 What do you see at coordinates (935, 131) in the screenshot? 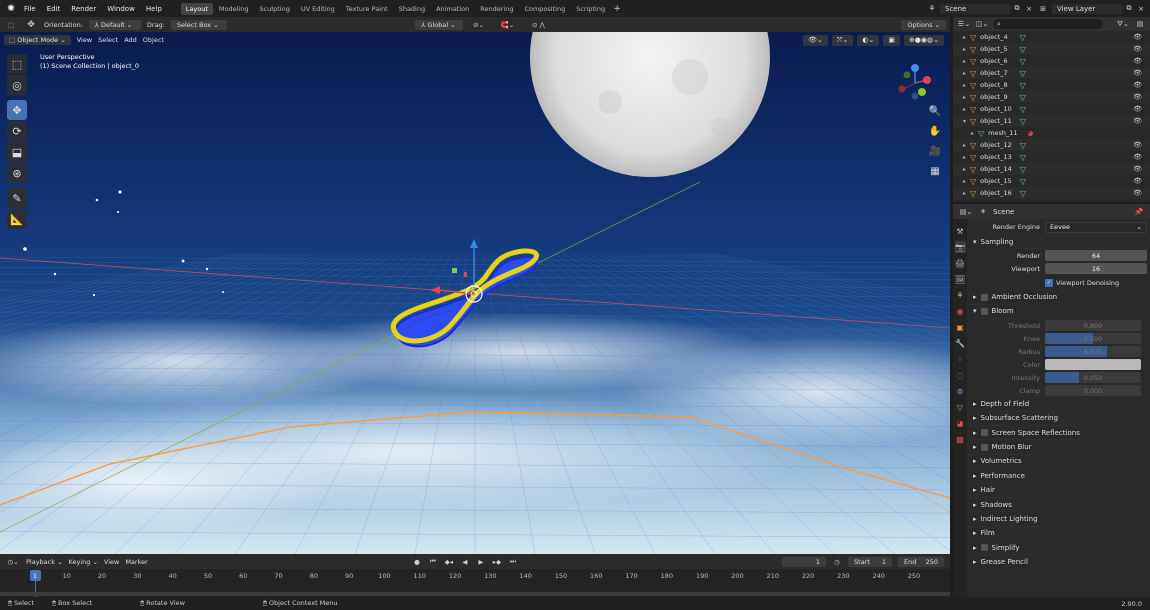
I see `pan-hand-icon: ✋` at bounding box center [935, 131].